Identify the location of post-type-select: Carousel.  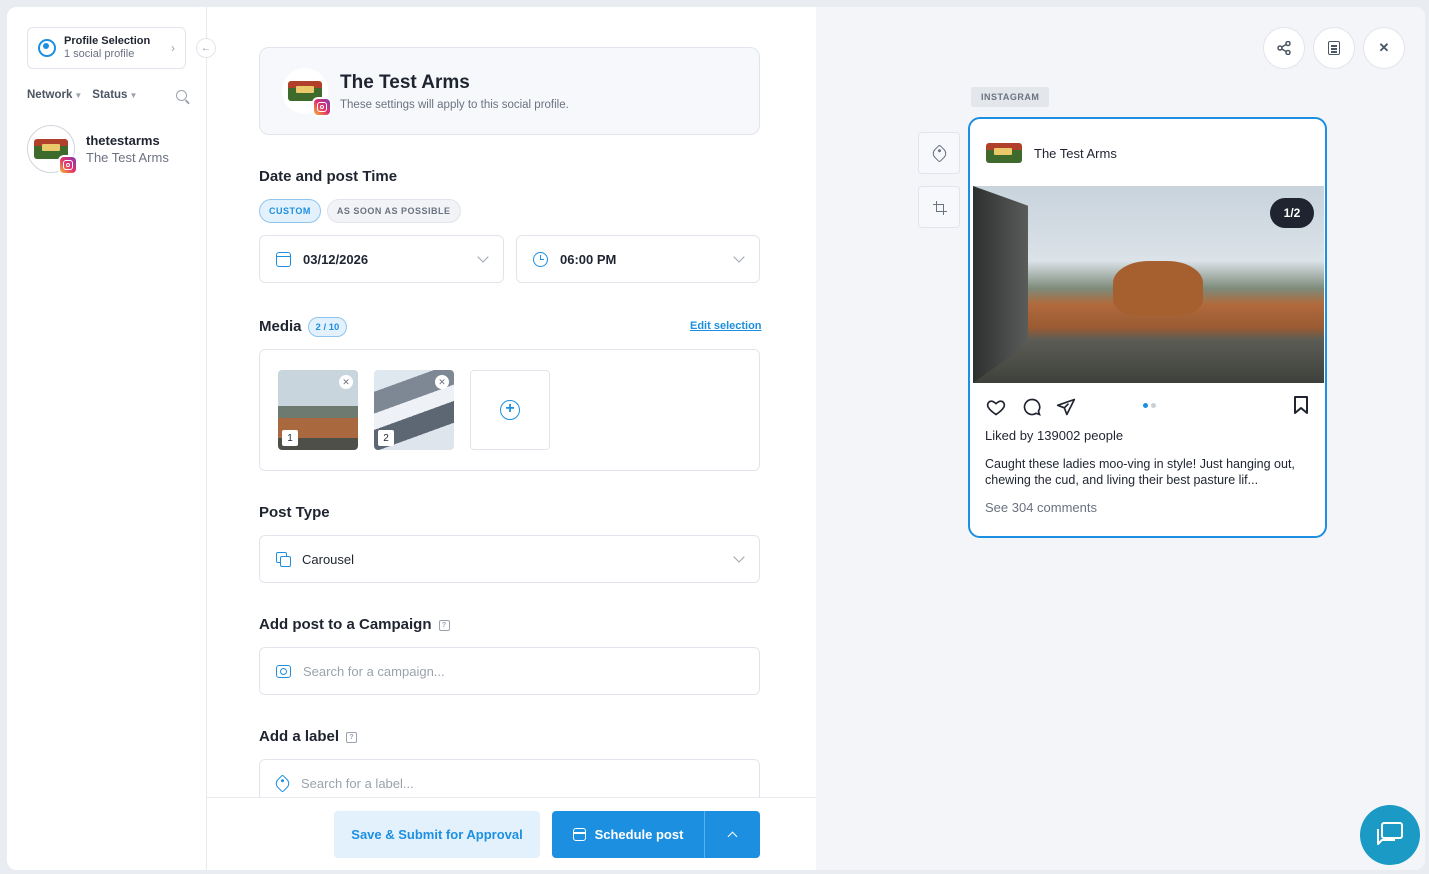
(509, 559).